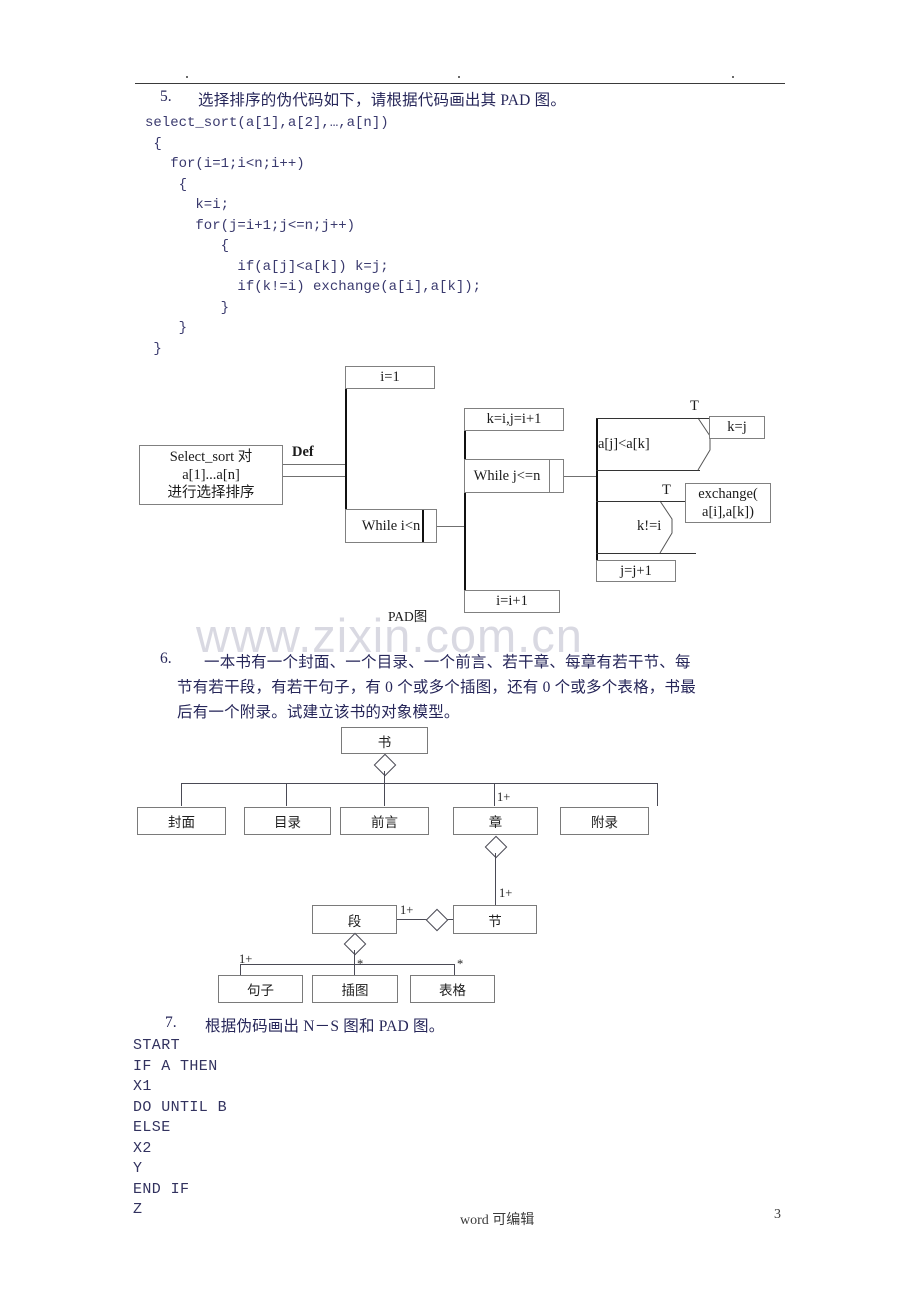 The width and height of the screenshot is (920, 1302). I want to click on pad-root-line3: 进行选择排序, so click(211, 493).